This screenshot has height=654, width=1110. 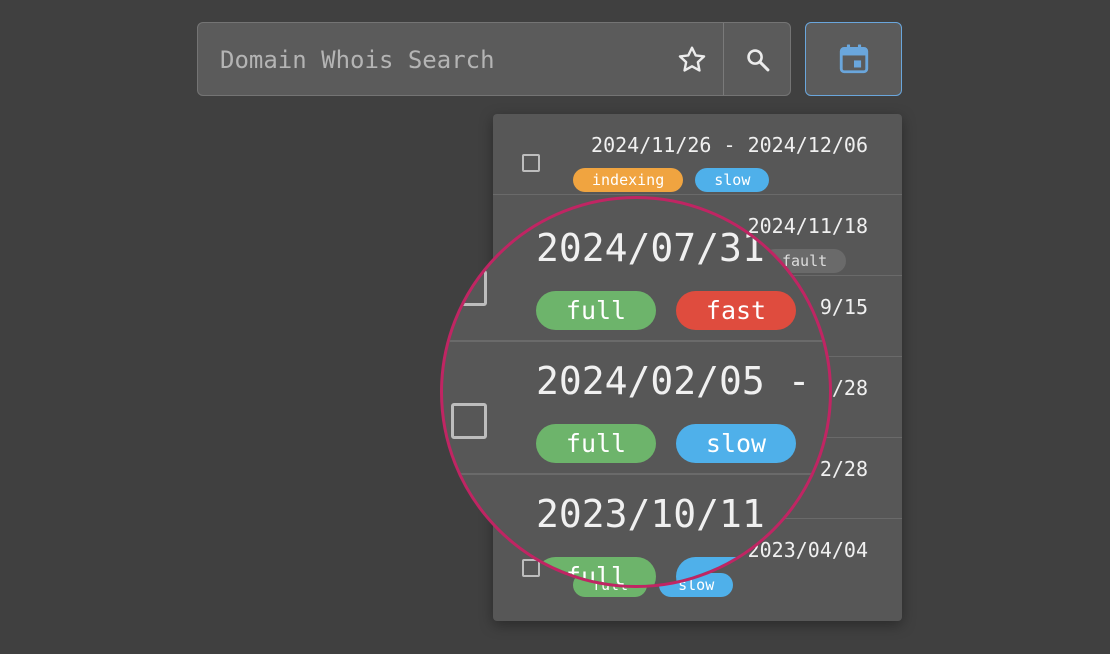 I want to click on magnified-date-range: 2024/02/05 - 2, so click(x=684, y=381).